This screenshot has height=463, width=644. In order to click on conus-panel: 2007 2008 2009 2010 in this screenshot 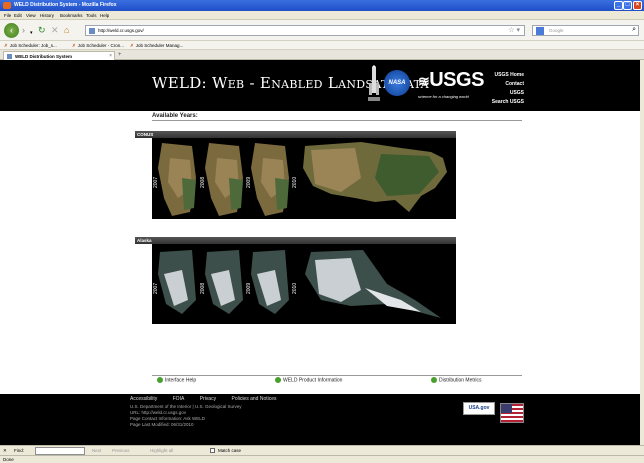, I will do `click(304, 178)`.